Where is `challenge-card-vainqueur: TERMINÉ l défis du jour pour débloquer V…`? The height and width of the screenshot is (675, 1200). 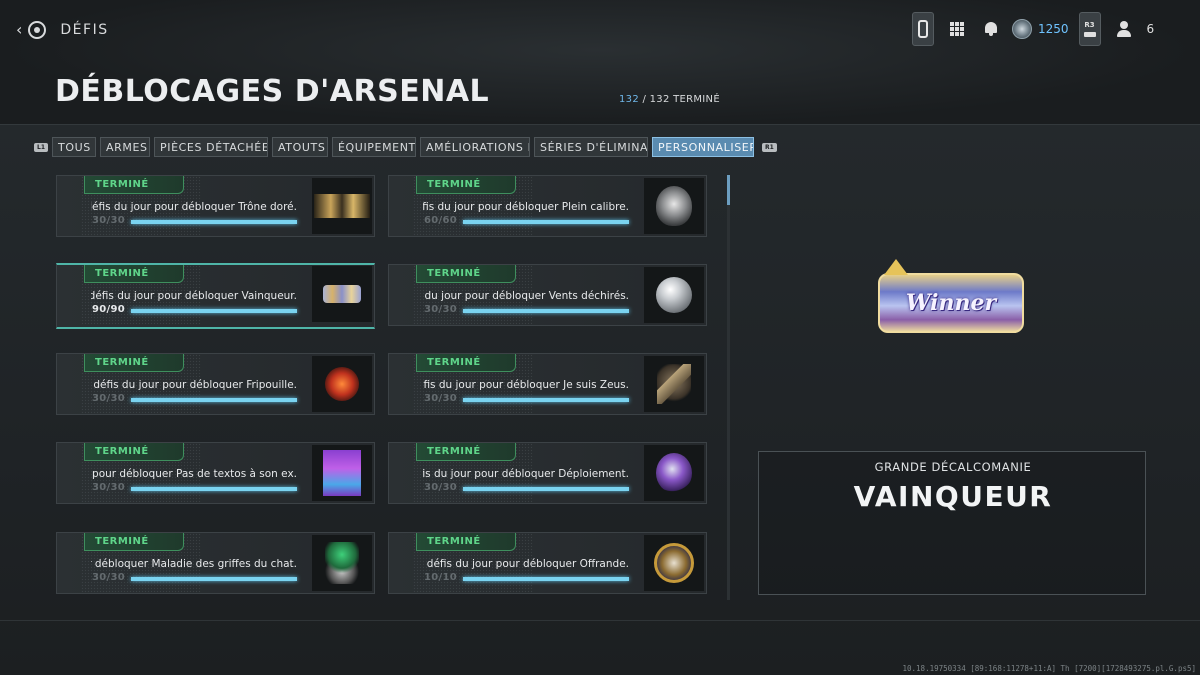 challenge-card-vainqueur: TERMINÉ l défis du jour pour débloquer V… is located at coordinates (215, 296).